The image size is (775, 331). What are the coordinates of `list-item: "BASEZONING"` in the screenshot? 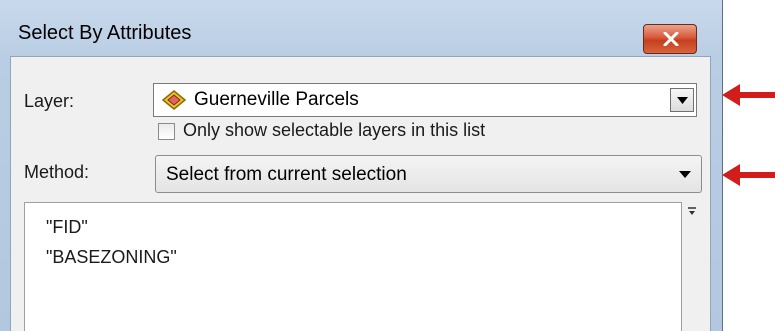 It's located at (111, 257).